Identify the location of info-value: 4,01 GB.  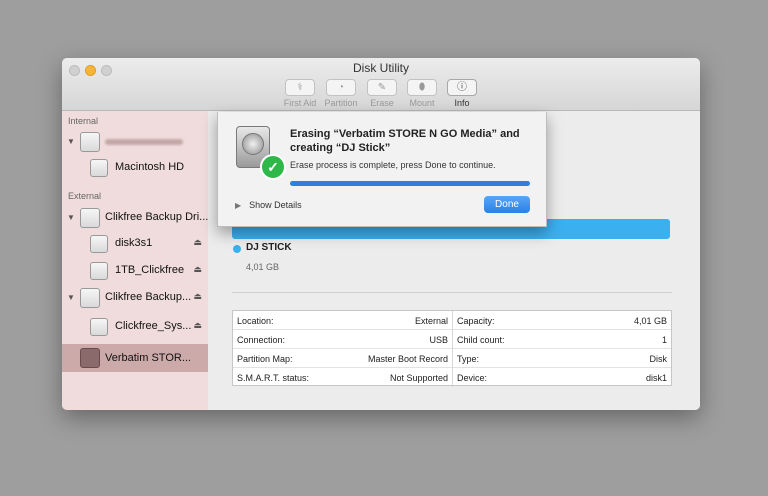
(650, 321).